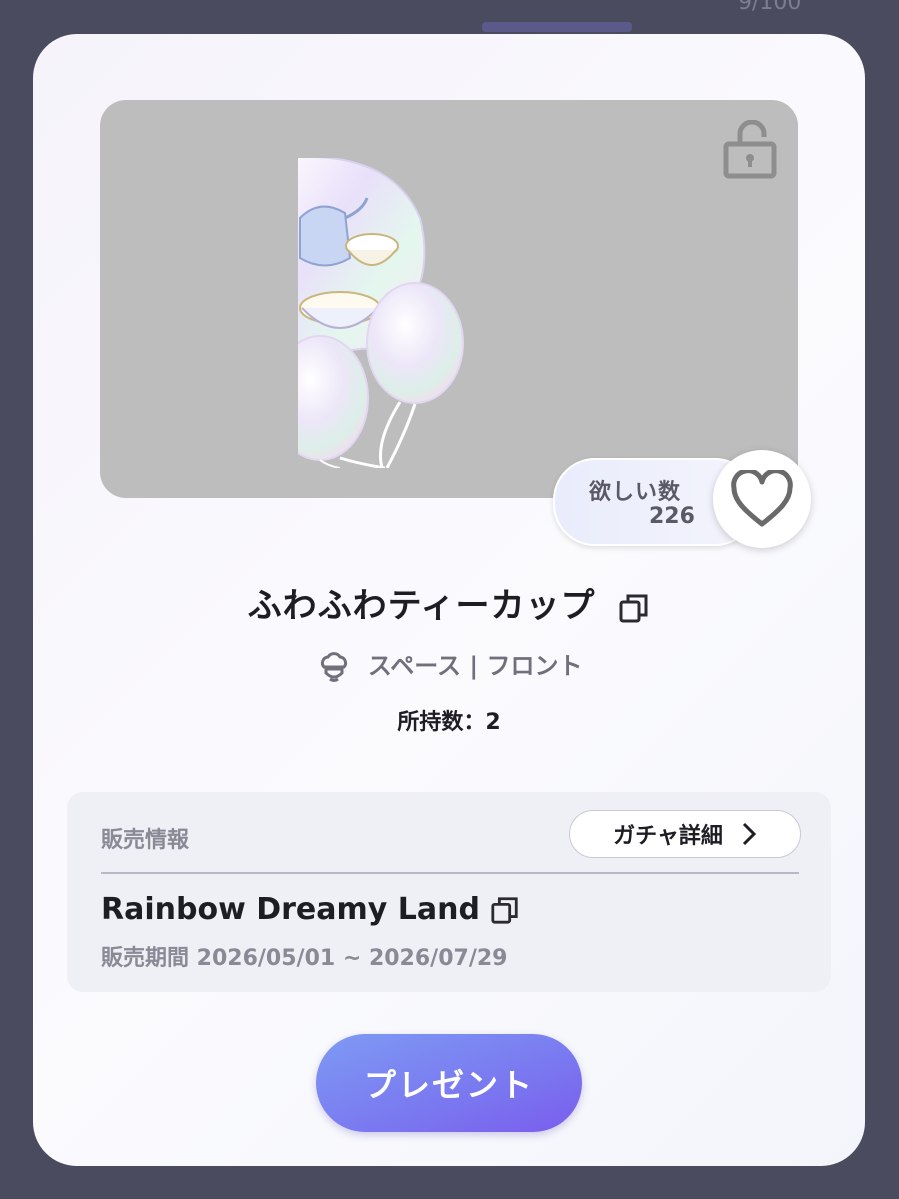 The width and height of the screenshot is (899, 1199). Describe the element at coordinates (449, 1083) in the screenshot. I see `present-button: プレゼント` at that location.